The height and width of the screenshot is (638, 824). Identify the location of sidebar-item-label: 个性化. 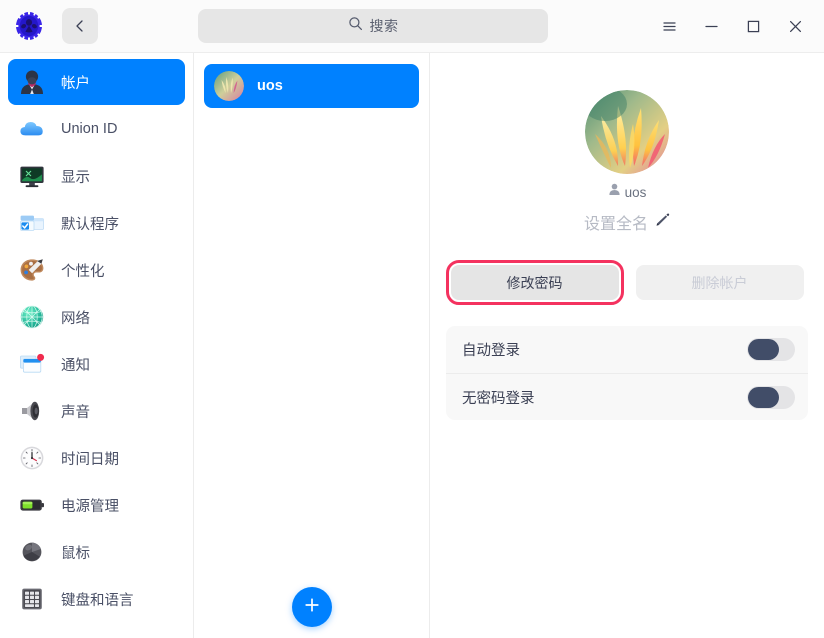
(83, 271).